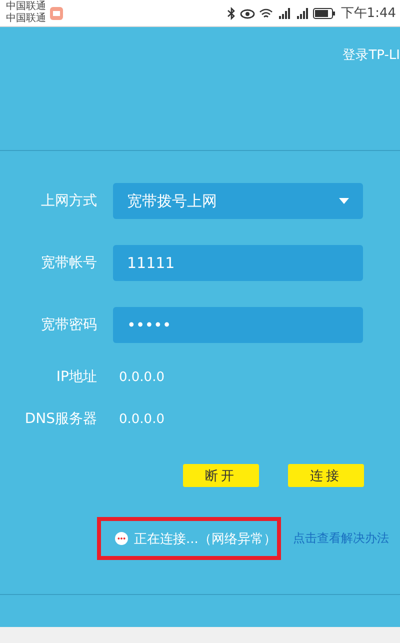 This screenshot has width=400, height=643. I want to click on field-label: IP地址, so click(76, 377).